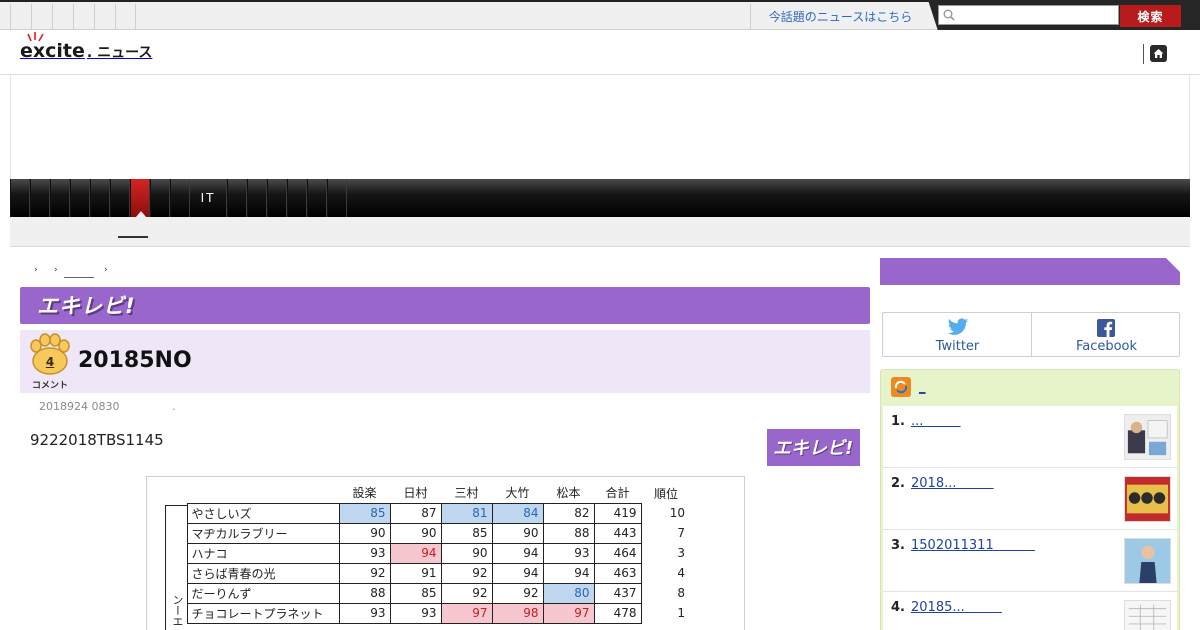 This screenshot has height=630, width=1200. What do you see at coordinates (600, 232) in the screenshot?
I see `sub-nav` at bounding box center [600, 232].